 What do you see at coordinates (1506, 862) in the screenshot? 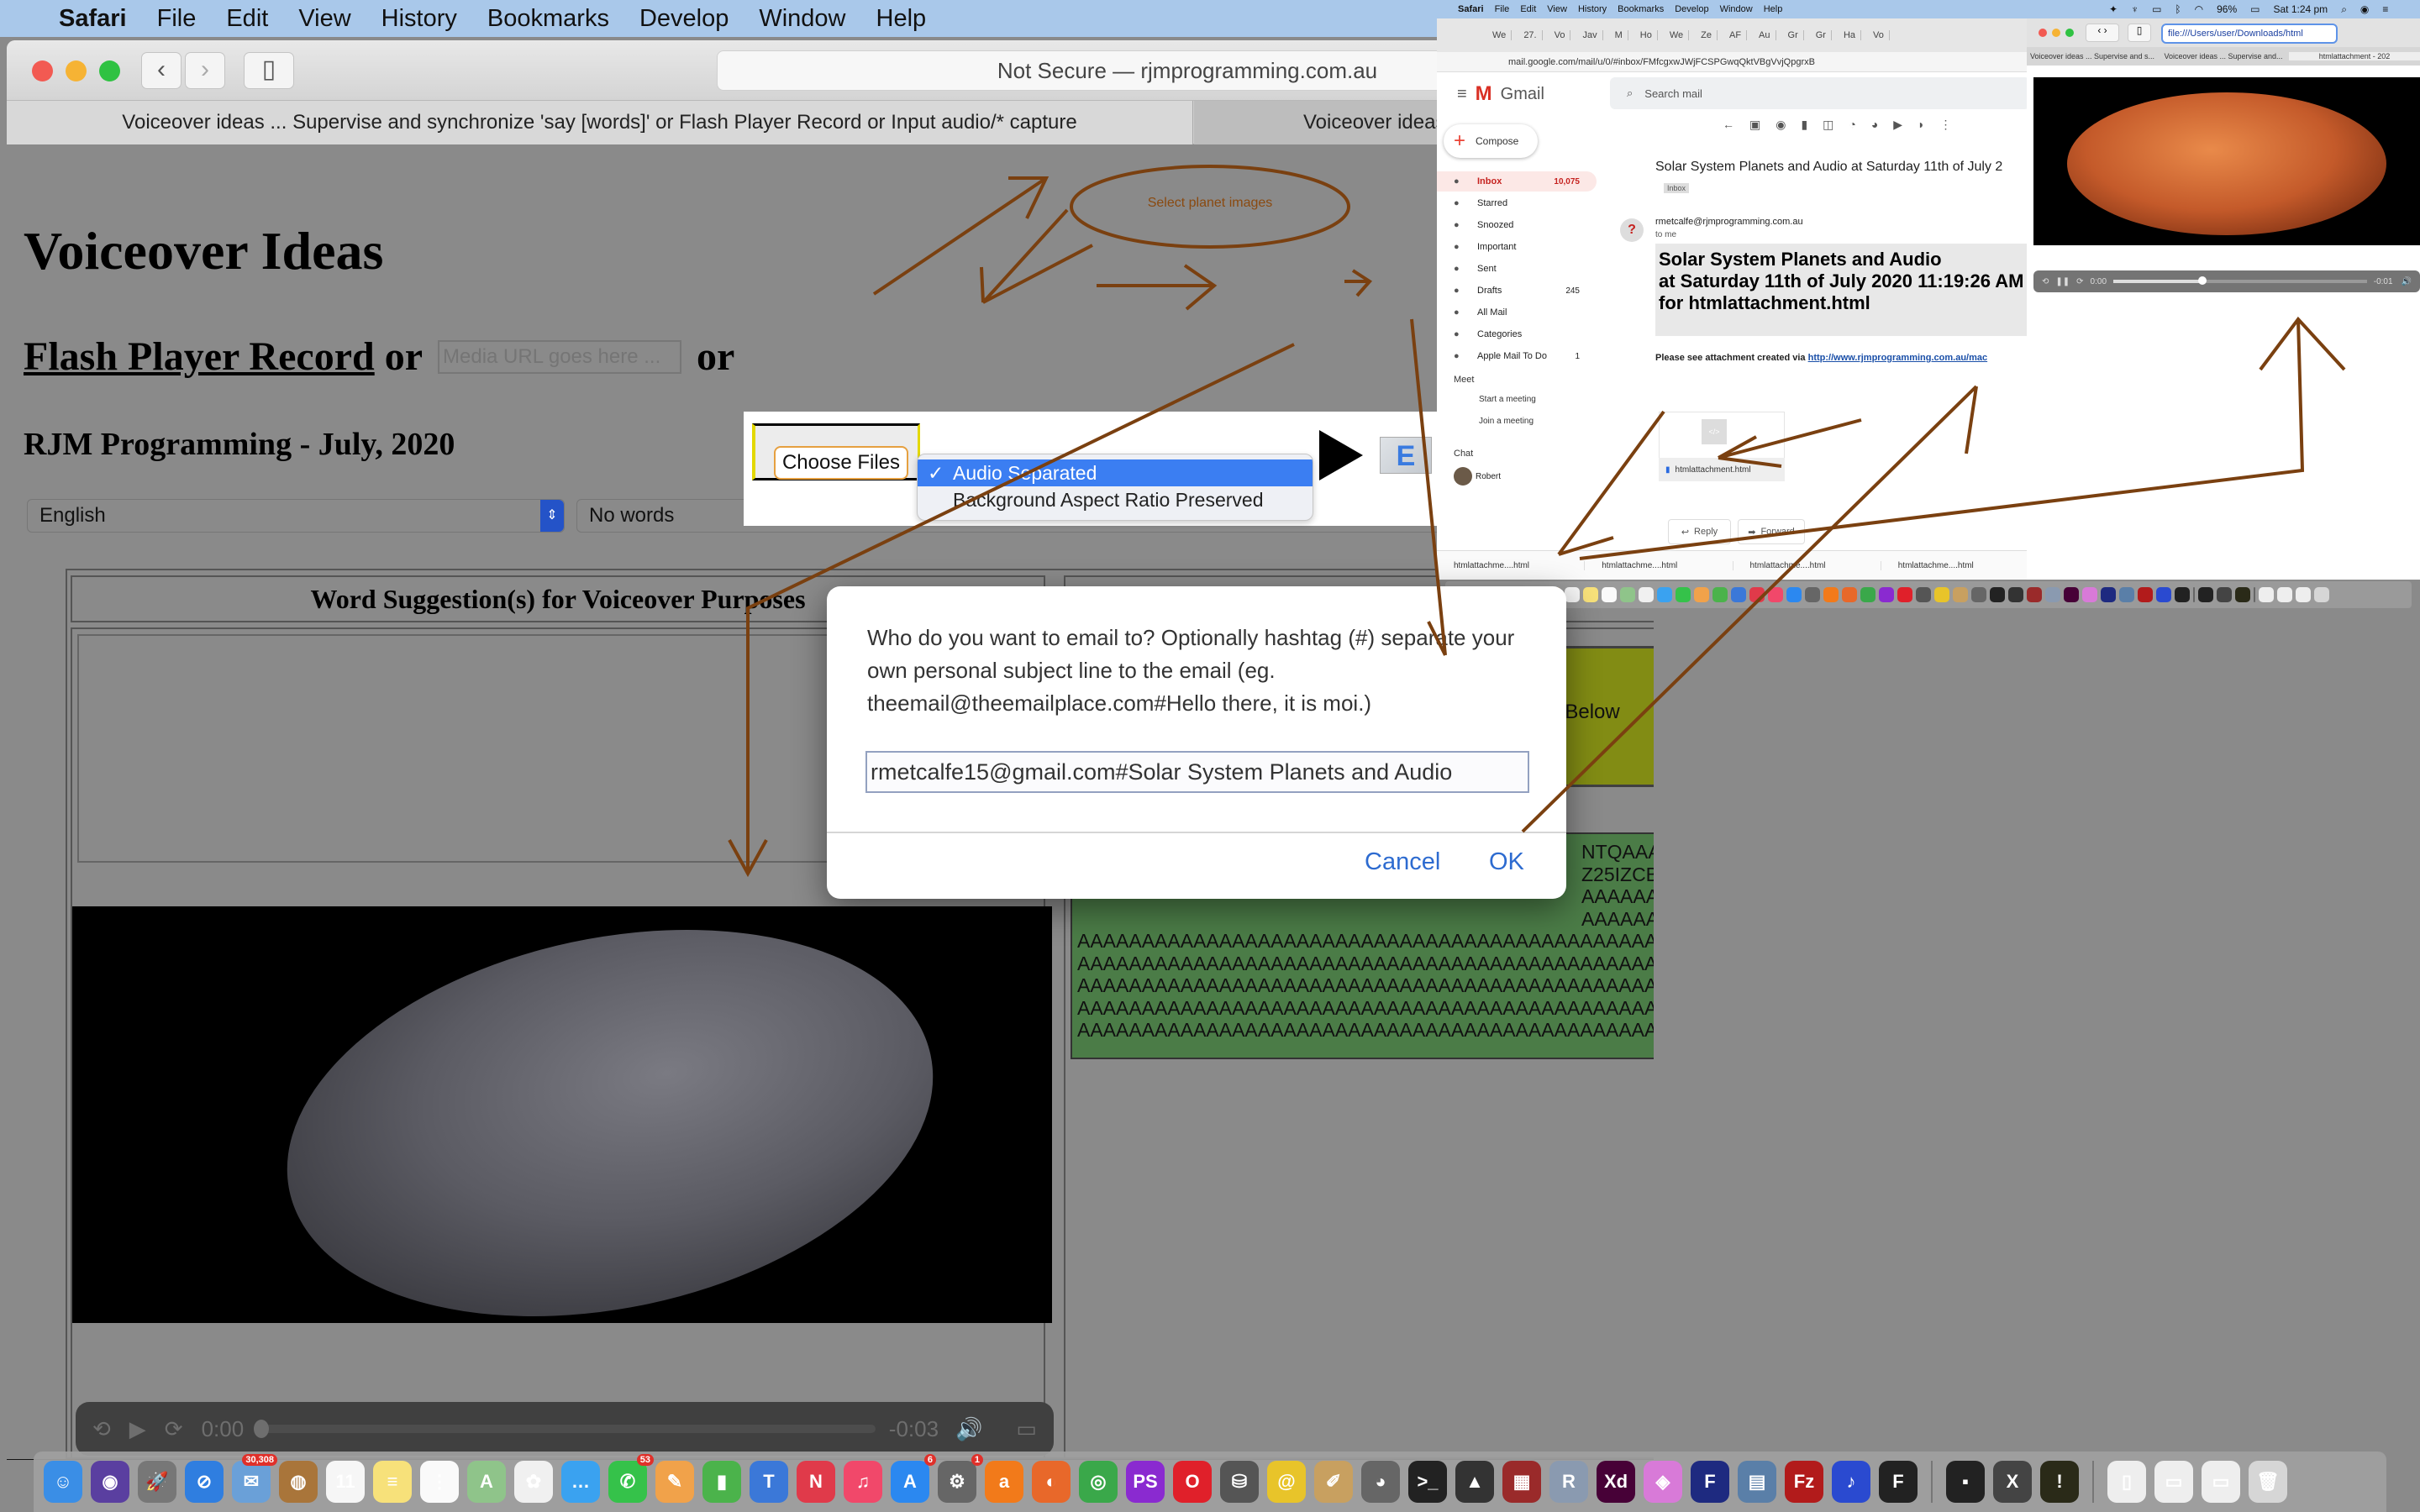
I see `ok-button: OK` at bounding box center [1506, 862].